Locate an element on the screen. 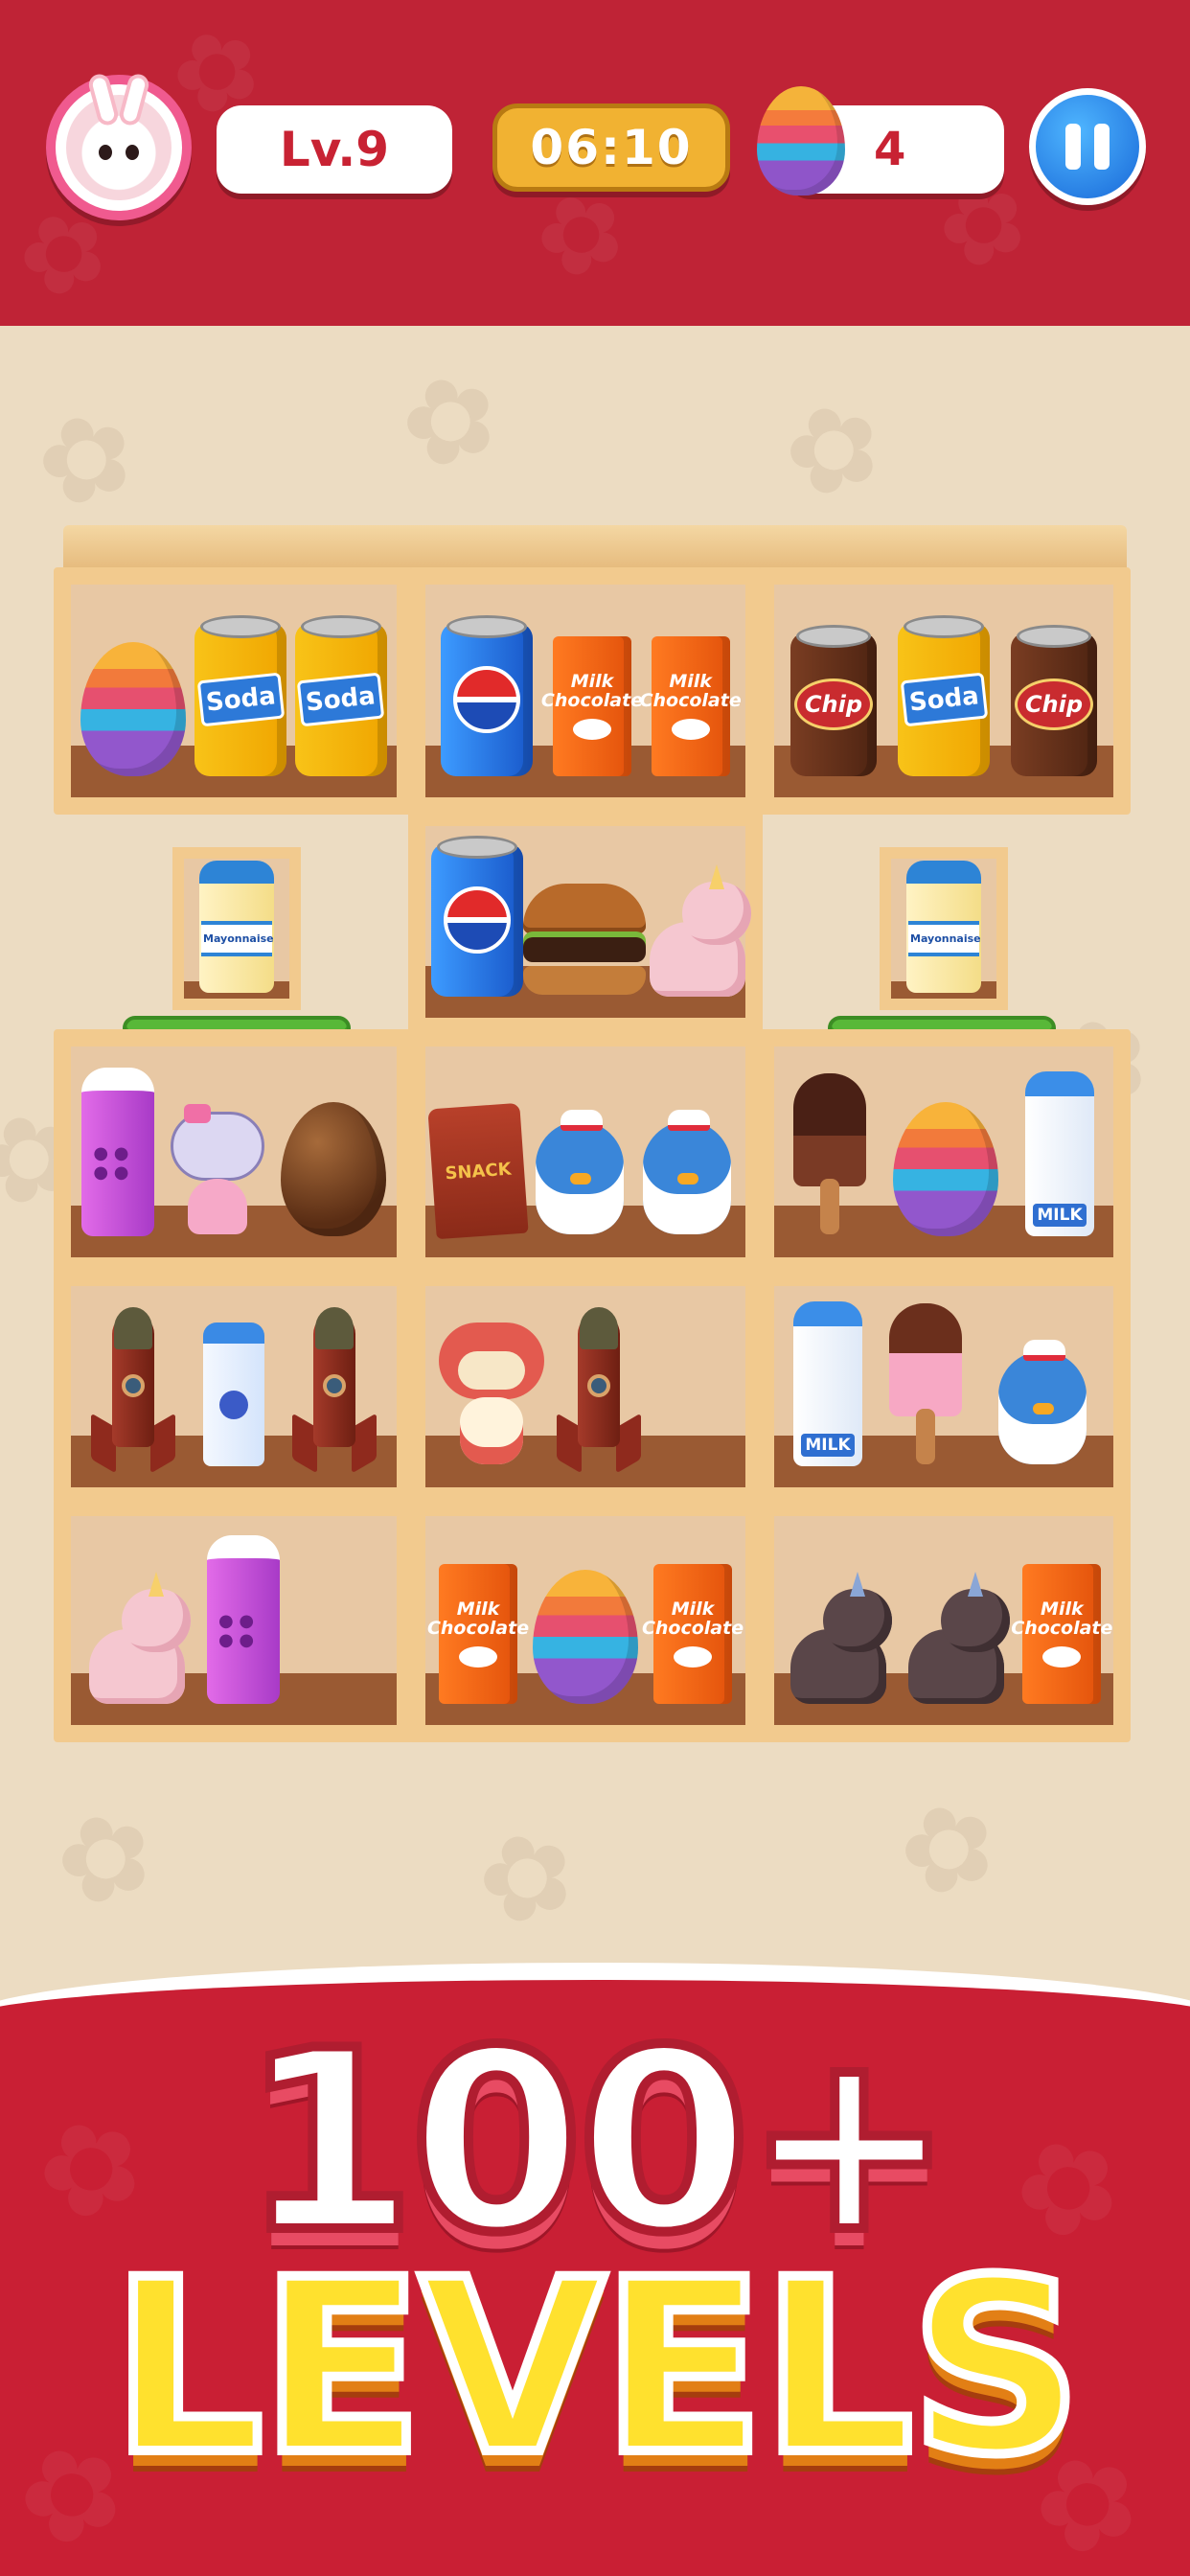 This screenshot has height=2576, width=1190. shelf-cell-r1c1: Soda Soda is located at coordinates (234, 691).